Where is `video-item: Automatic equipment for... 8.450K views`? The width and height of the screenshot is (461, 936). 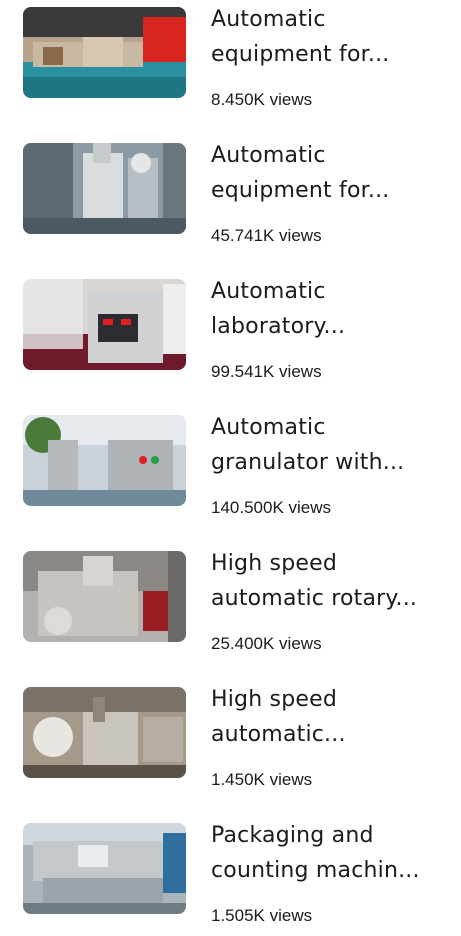
video-item: Automatic equipment for... 8.450K views is located at coordinates (230, 60).